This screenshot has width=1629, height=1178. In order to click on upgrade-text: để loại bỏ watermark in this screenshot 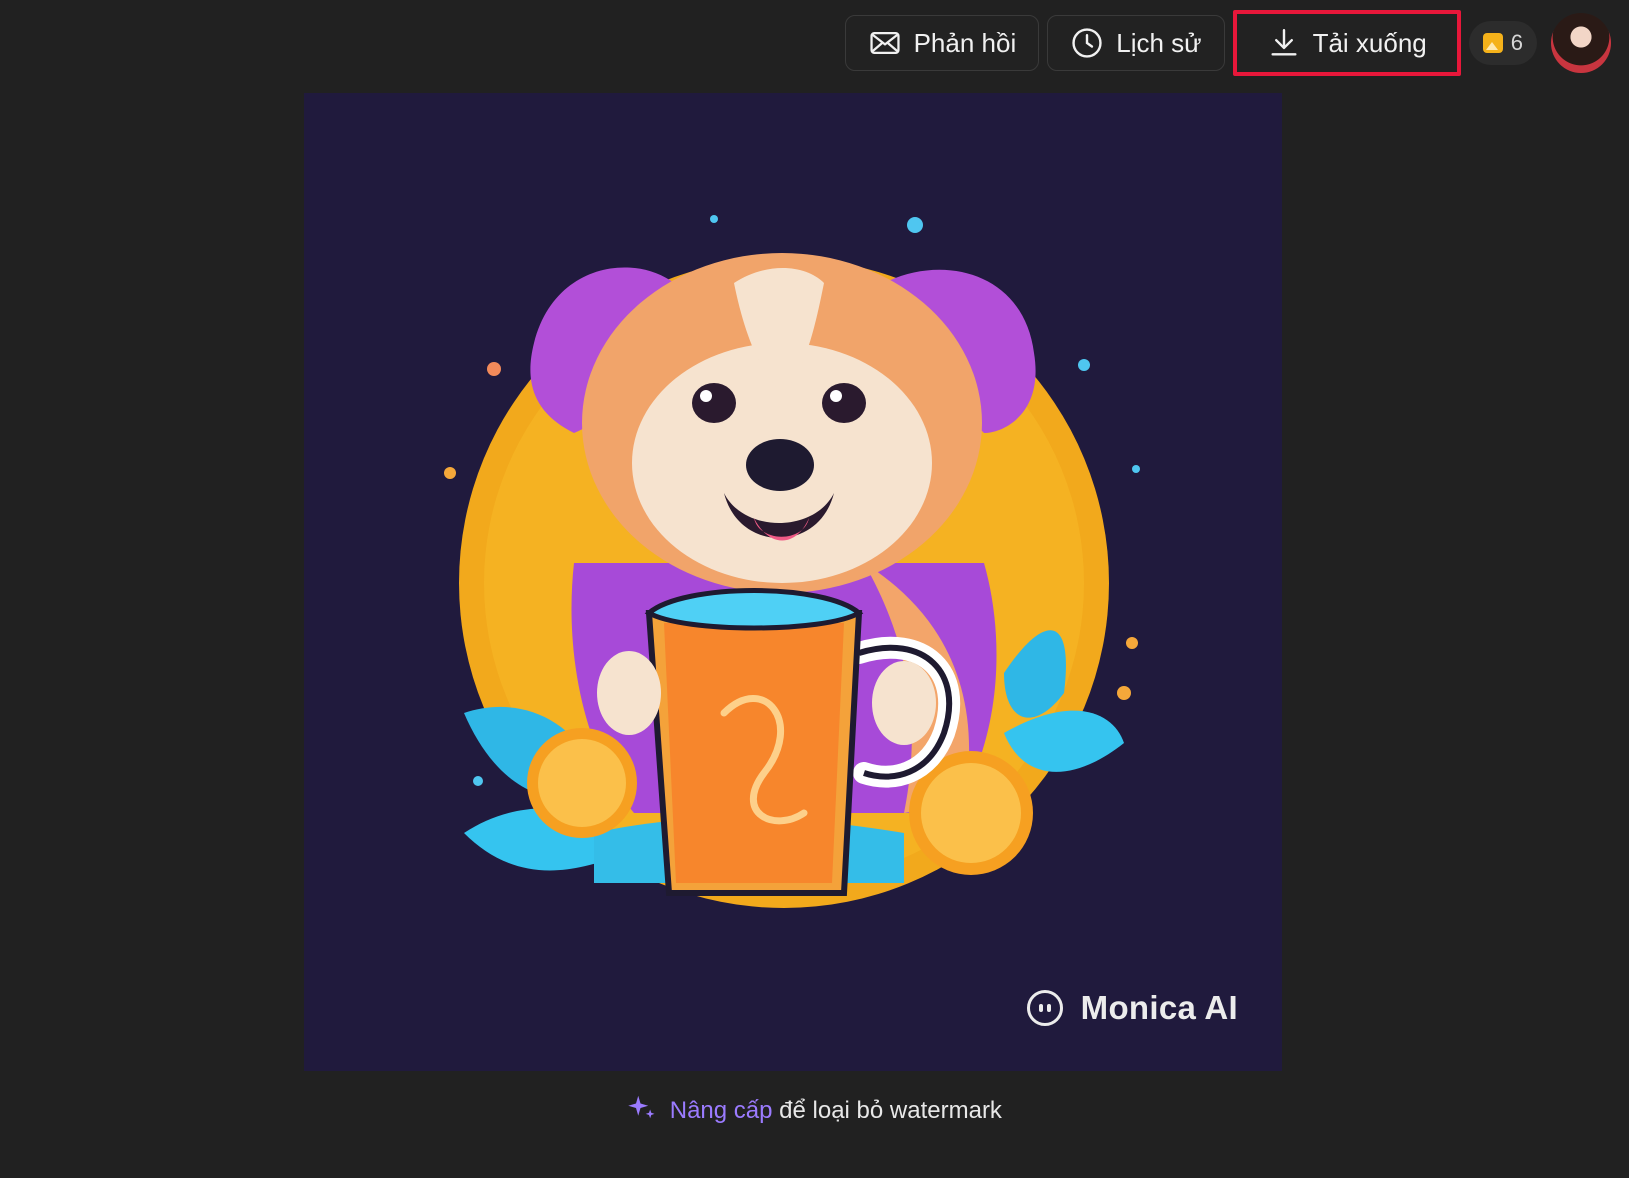, I will do `click(890, 1110)`.